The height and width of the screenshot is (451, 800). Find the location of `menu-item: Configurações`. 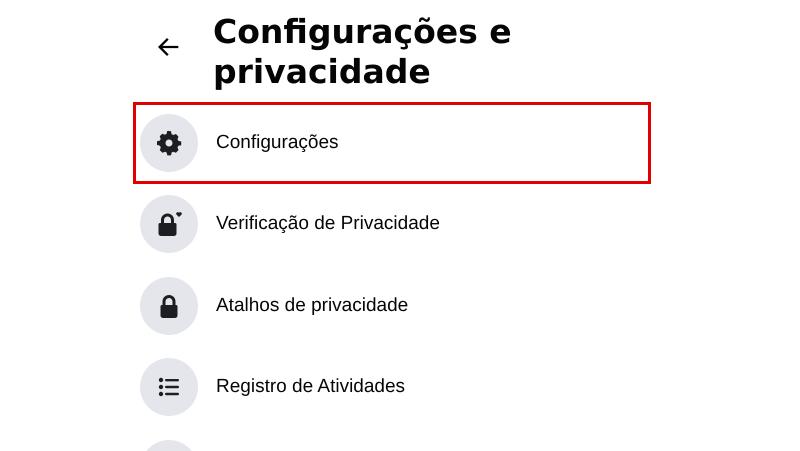

menu-item: Configurações is located at coordinates (277, 143).